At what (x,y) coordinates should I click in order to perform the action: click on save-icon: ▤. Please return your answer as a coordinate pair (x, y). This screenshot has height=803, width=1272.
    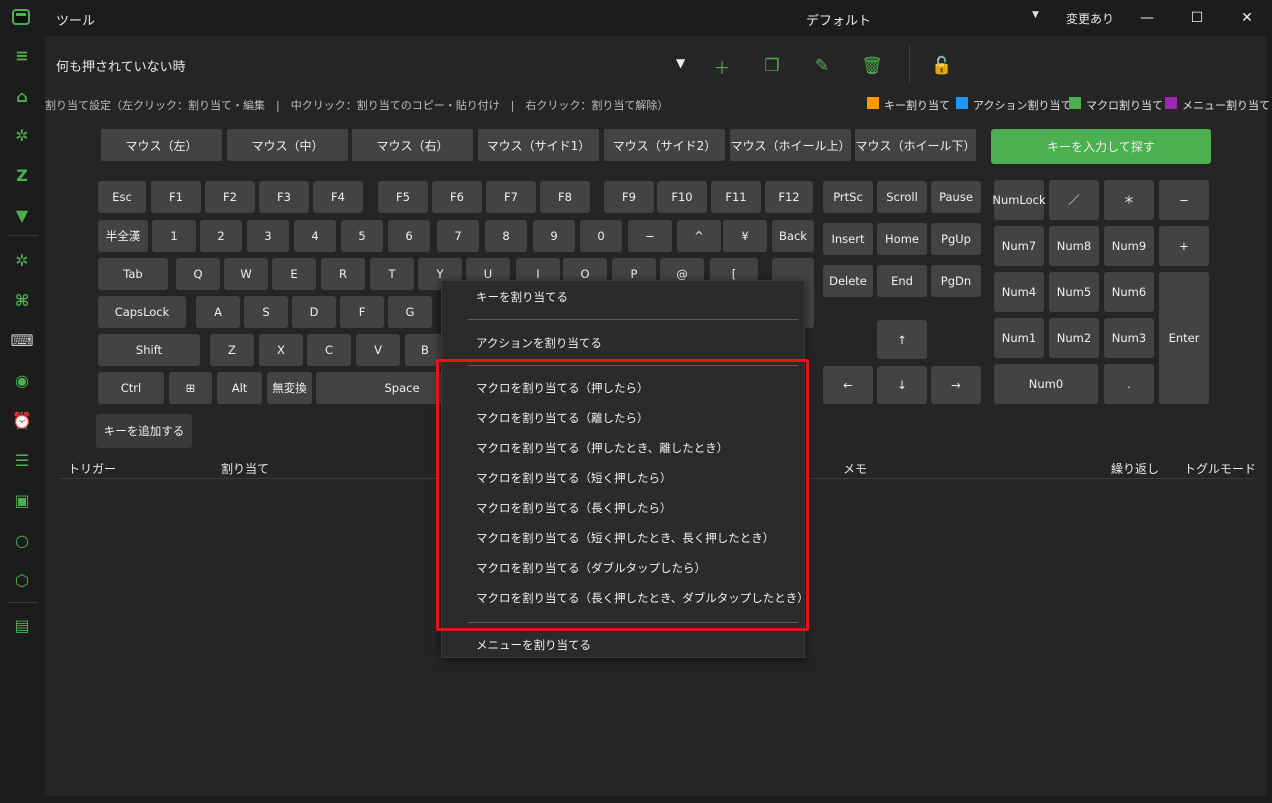
    Looking at the image, I should click on (22, 625).